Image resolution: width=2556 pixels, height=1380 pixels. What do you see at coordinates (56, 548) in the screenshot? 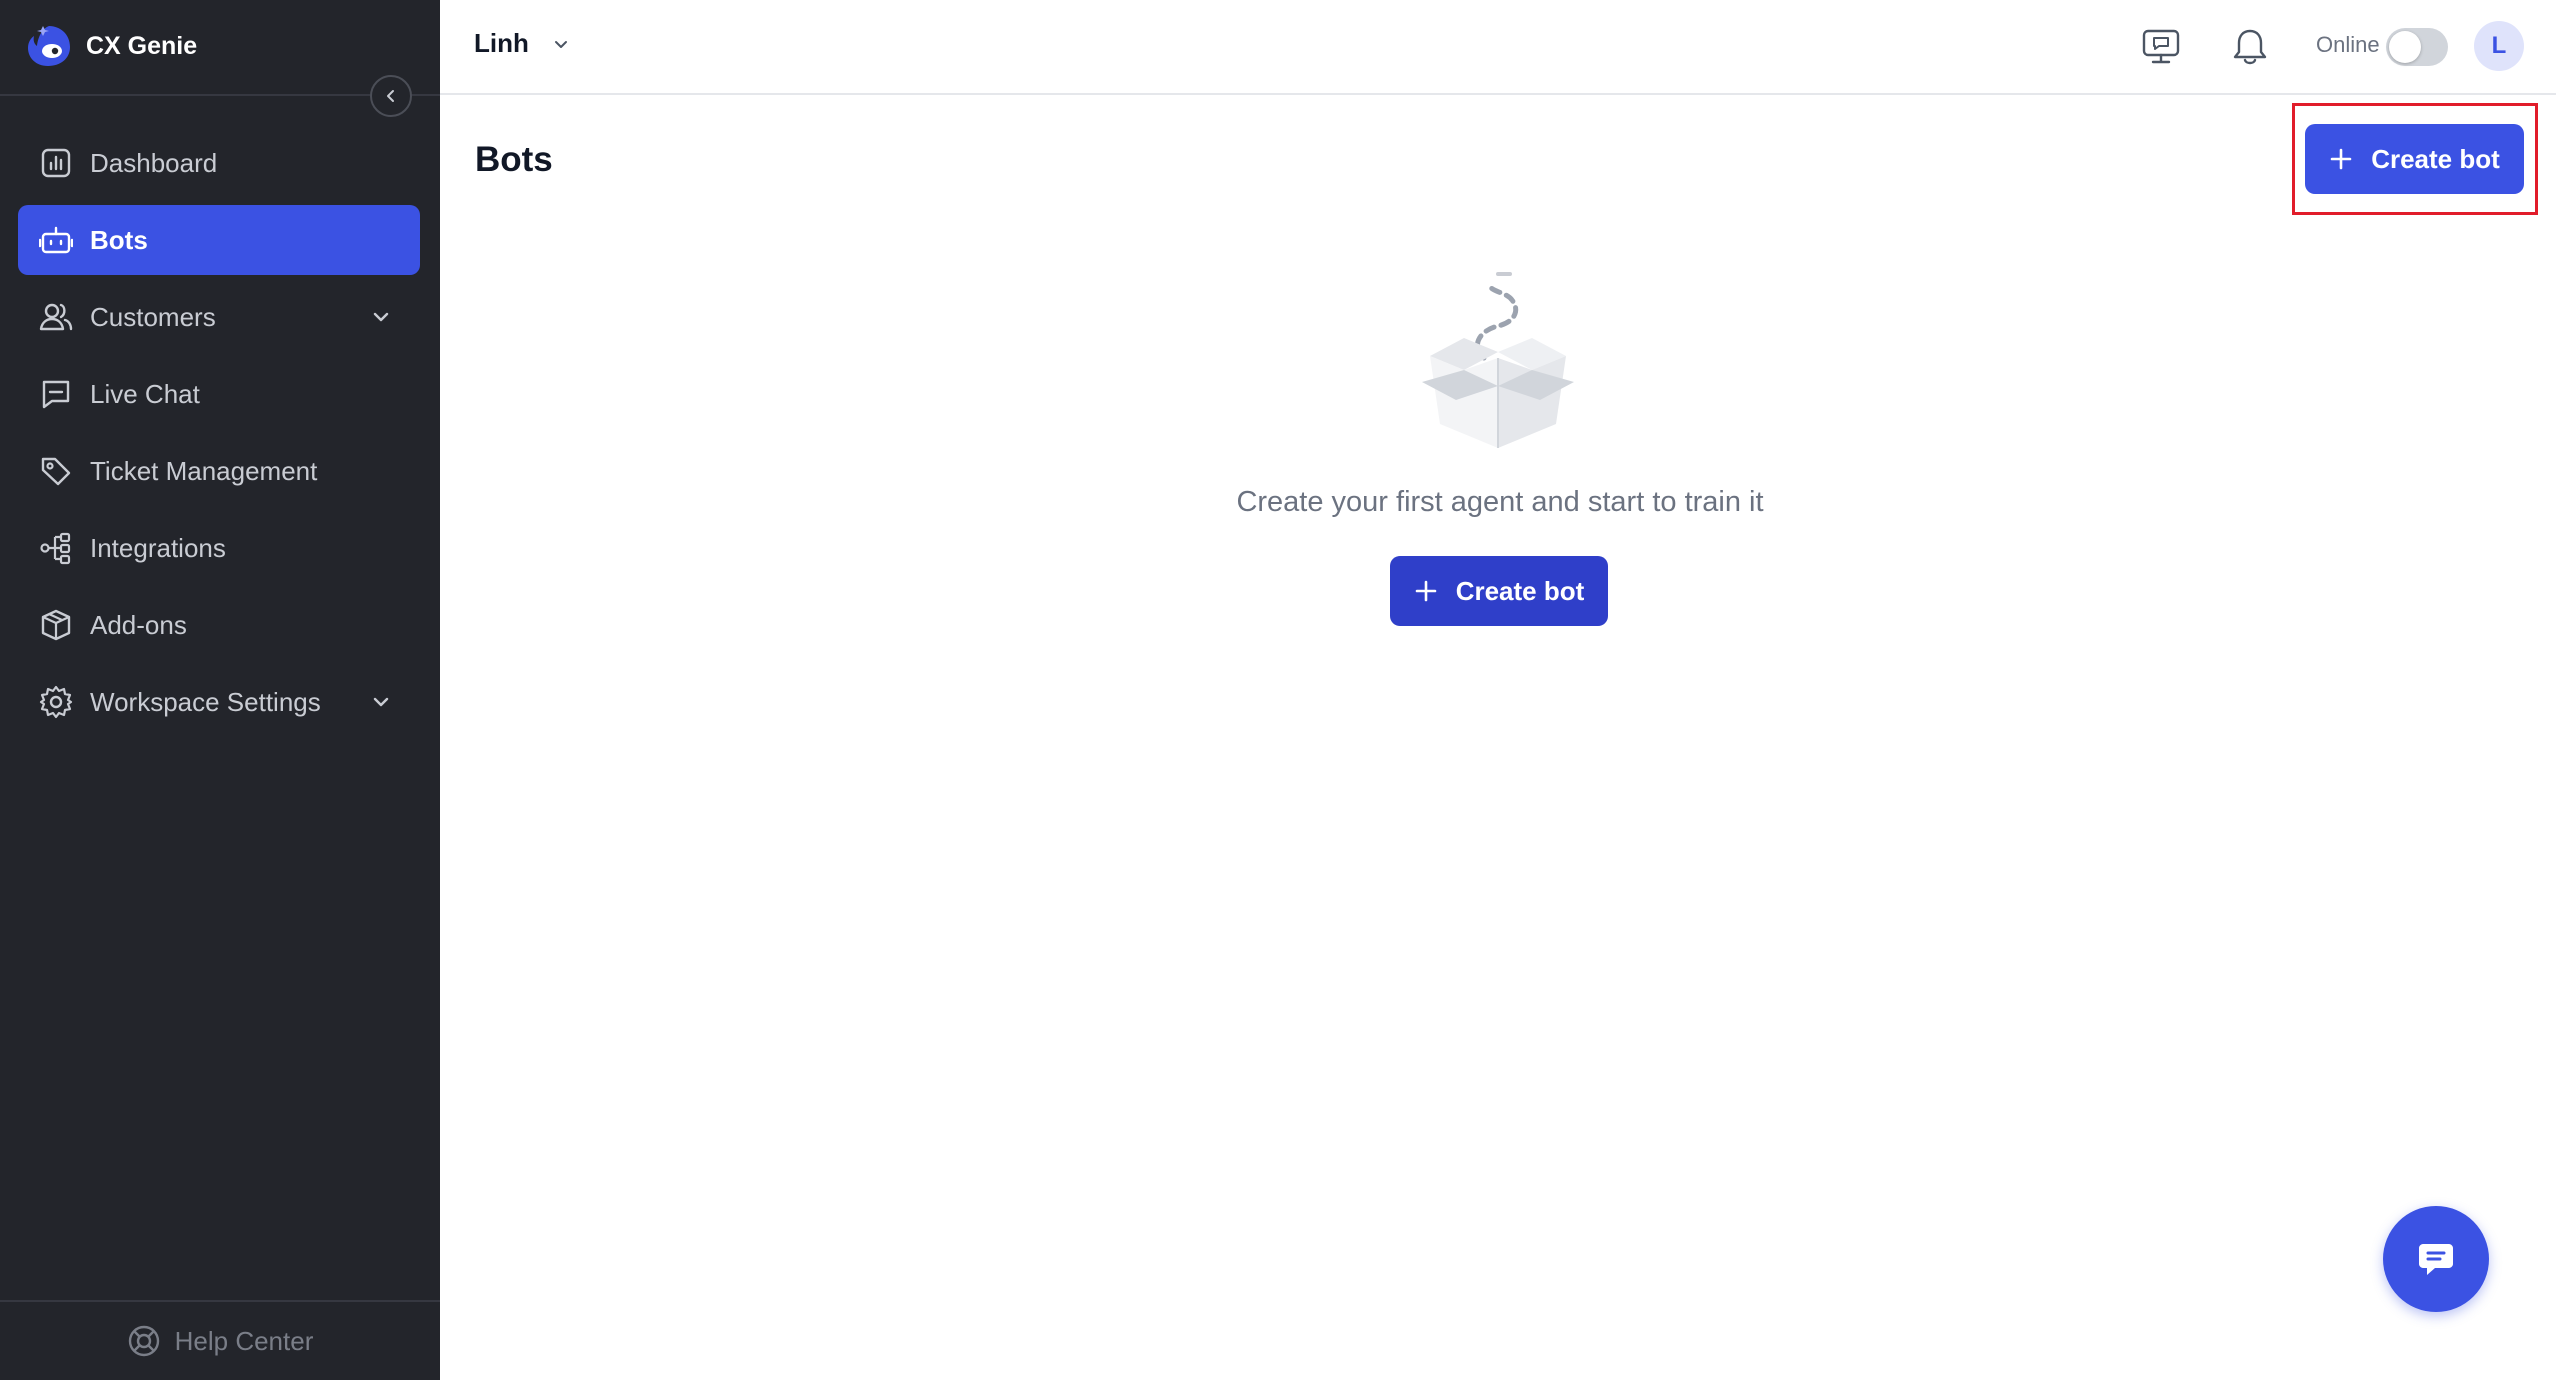
I see `nodes-icon` at bounding box center [56, 548].